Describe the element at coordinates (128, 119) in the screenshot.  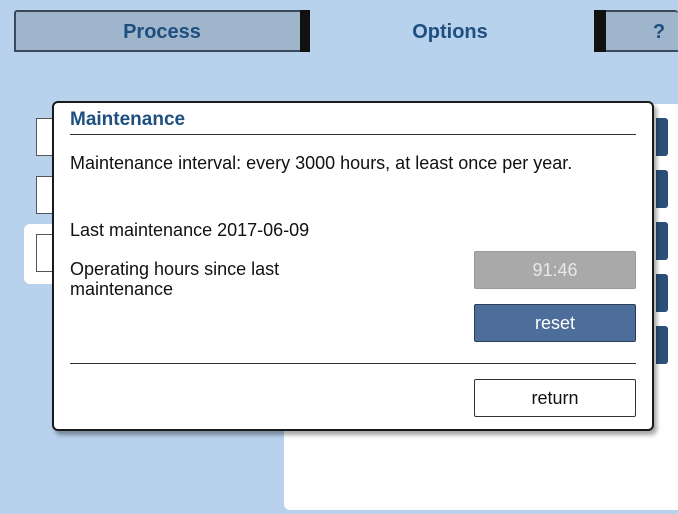
I see `dialog-title: Maintenance` at that location.